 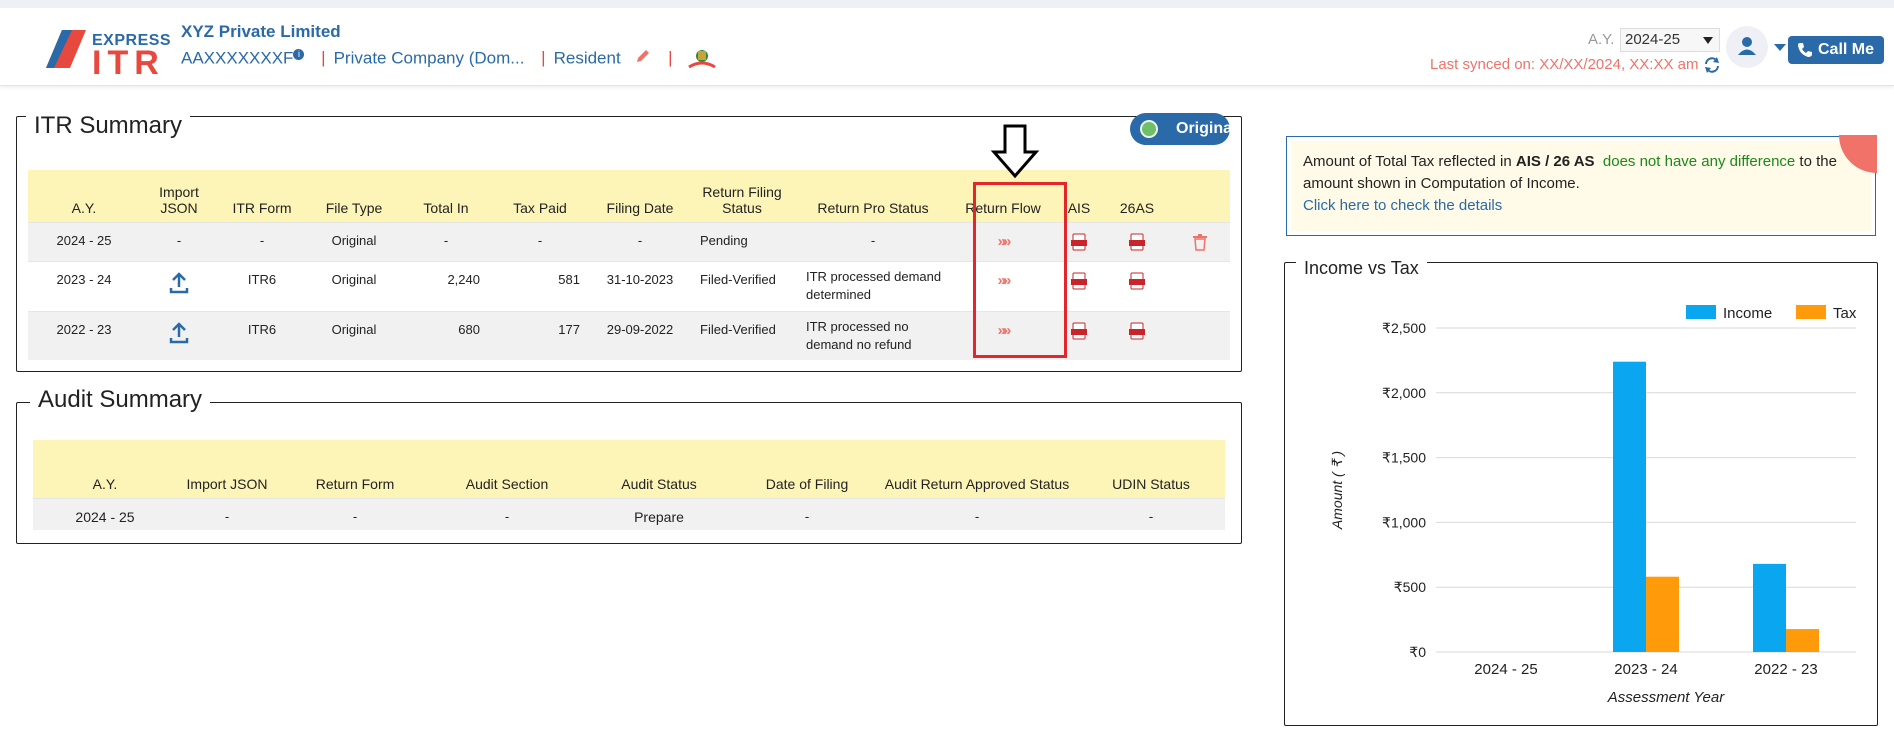 What do you see at coordinates (1712, 65) in the screenshot?
I see `sync-refresh-icon` at bounding box center [1712, 65].